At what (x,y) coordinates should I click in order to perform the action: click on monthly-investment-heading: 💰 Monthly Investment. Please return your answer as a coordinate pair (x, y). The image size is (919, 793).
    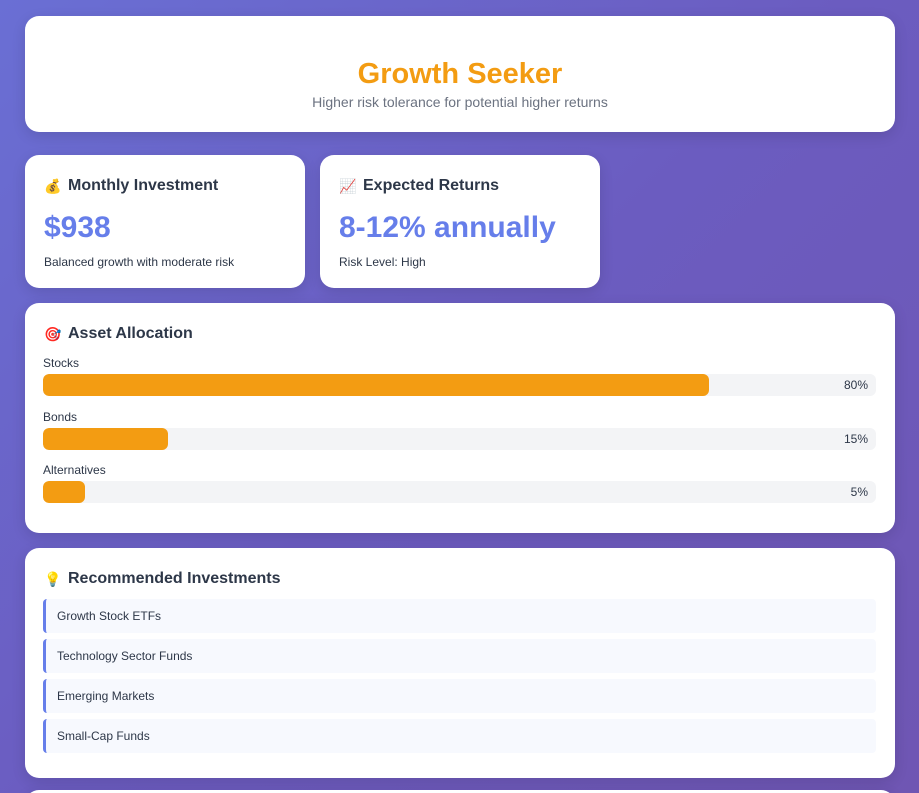
    Looking at the image, I should click on (131, 186).